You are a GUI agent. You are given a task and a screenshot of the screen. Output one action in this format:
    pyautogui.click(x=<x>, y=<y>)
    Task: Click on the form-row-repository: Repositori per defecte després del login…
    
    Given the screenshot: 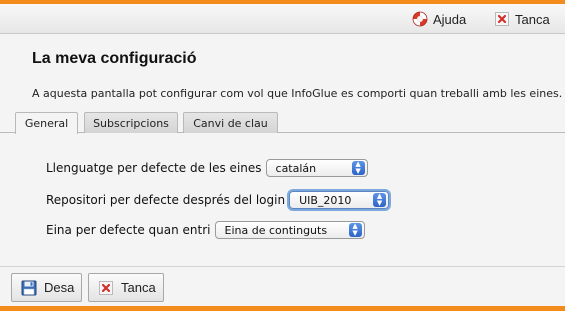 What is the action you would take?
    pyautogui.click(x=218, y=200)
    